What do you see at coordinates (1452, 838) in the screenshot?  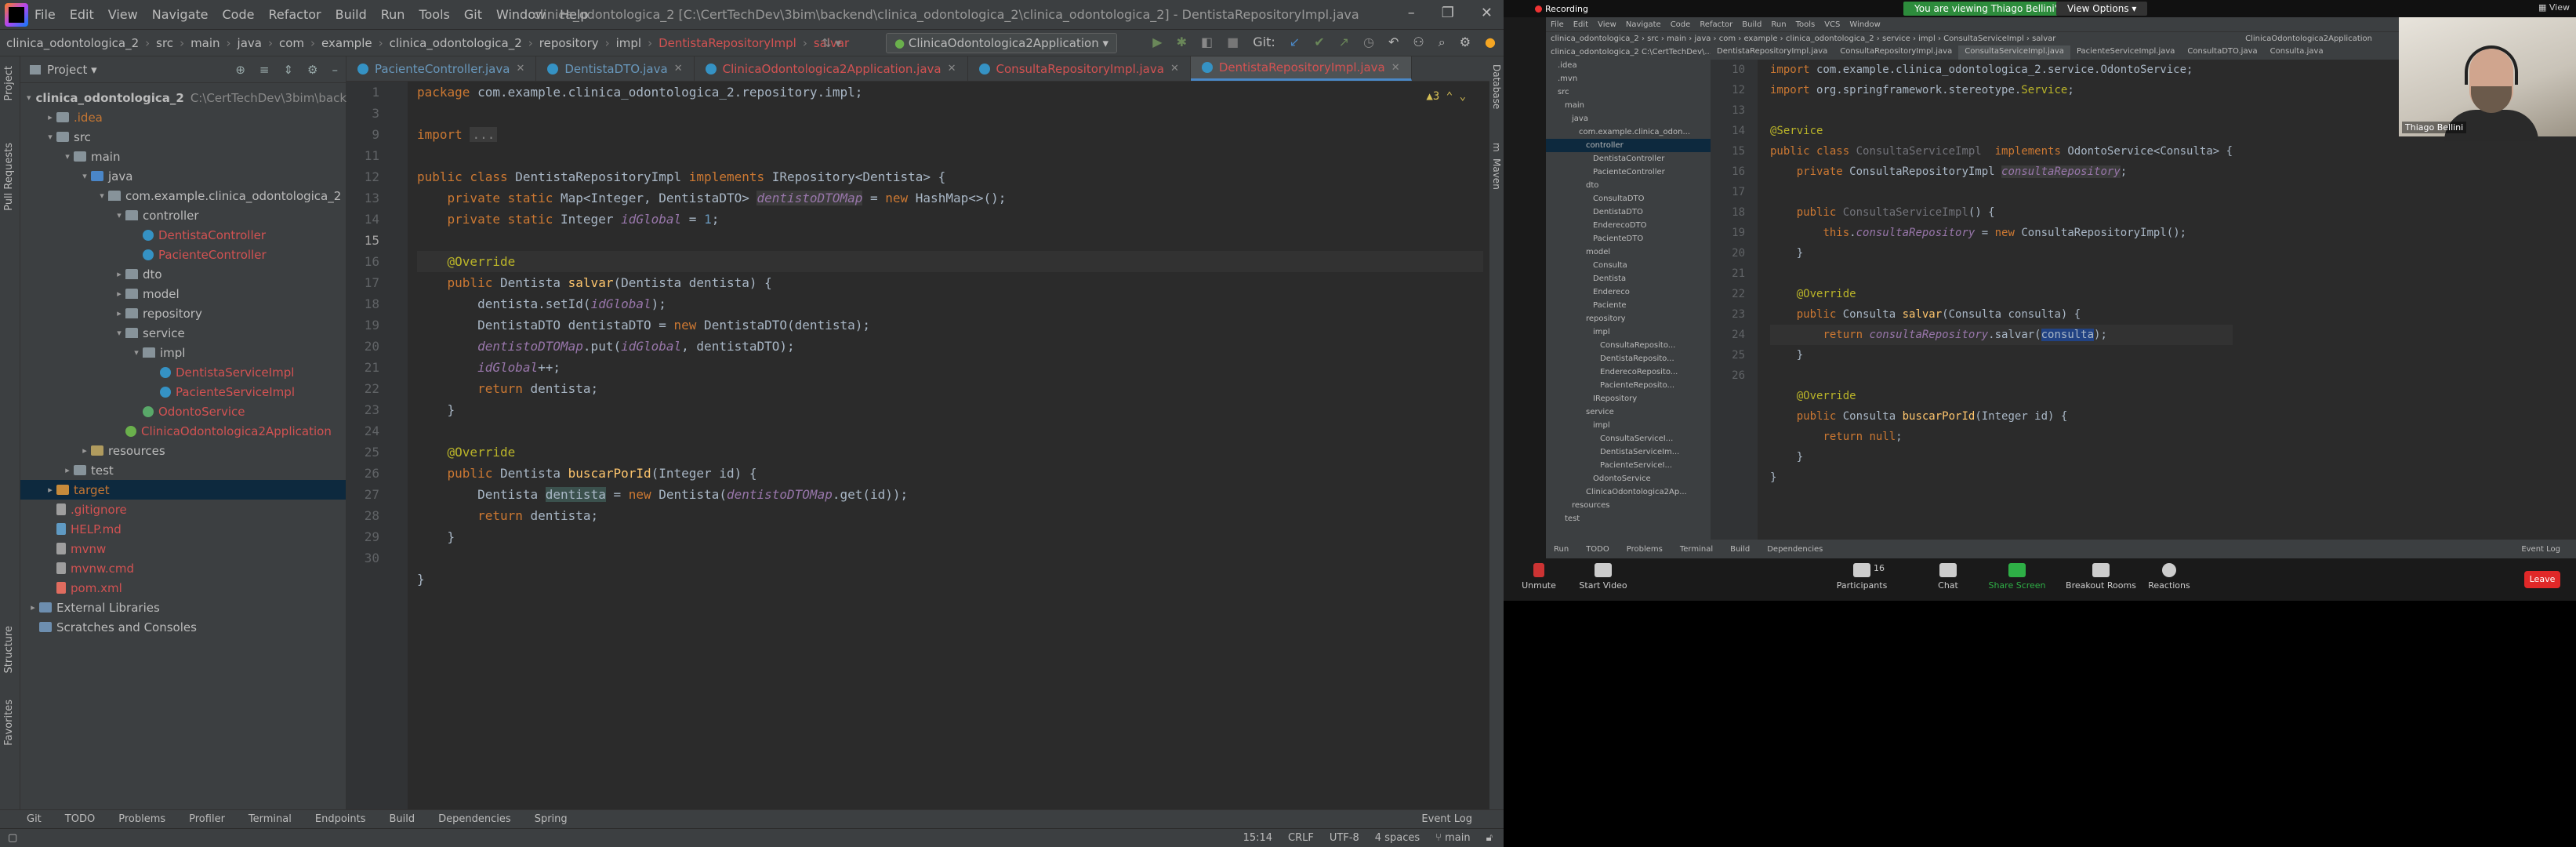 I see `git-branch: ⑂ main` at bounding box center [1452, 838].